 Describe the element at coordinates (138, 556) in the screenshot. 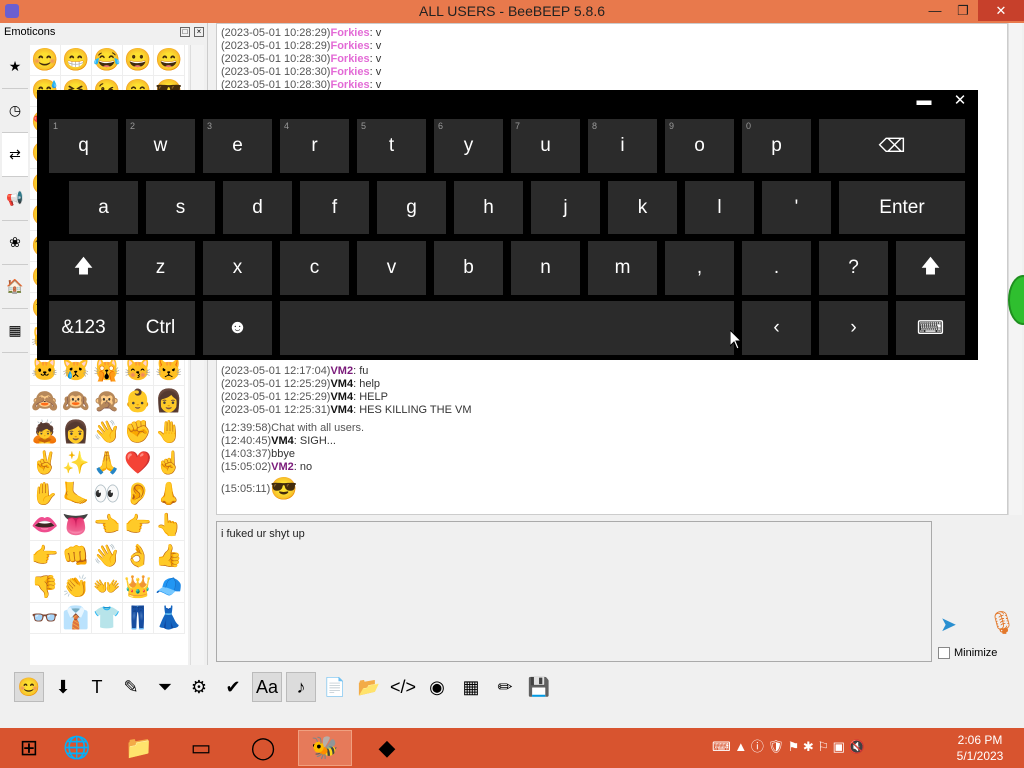

I see `emoticon-cell: 👌` at that location.